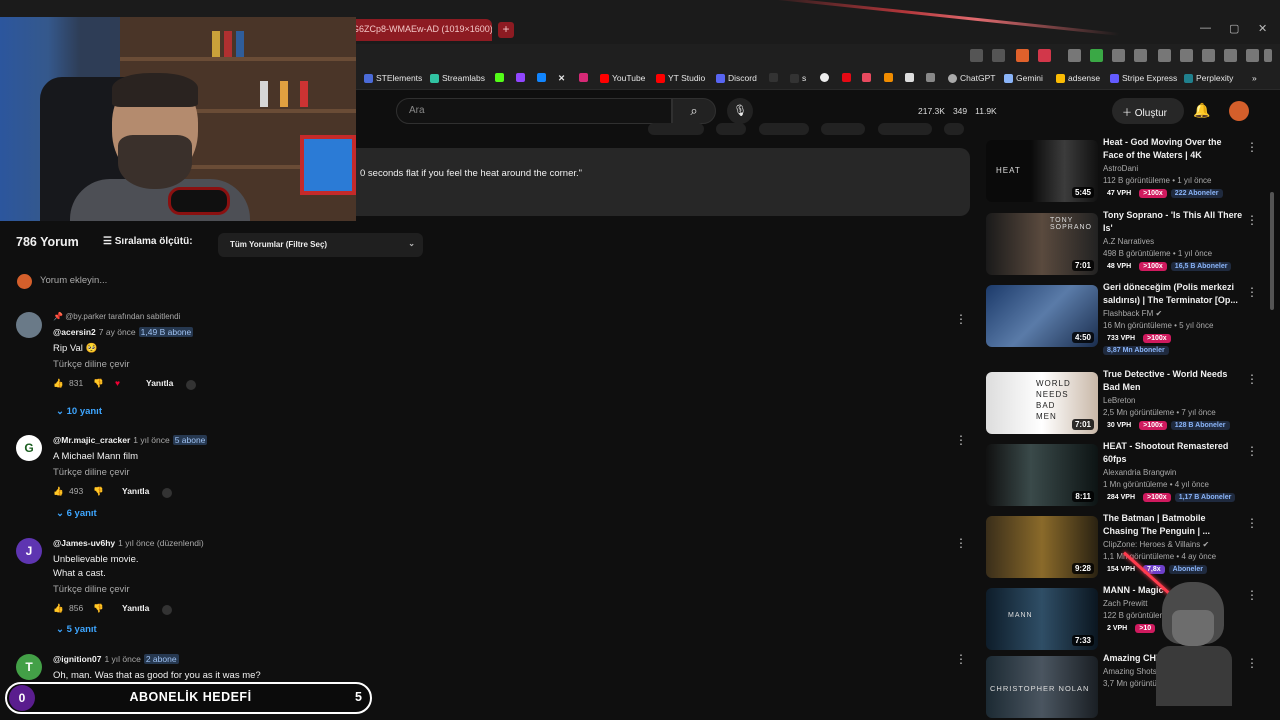 The width and height of the screenshot is (1280, 720). Describe the element at coordinates (418, 30) in the screenshot. I see `browser-tab: G6ZCp8-WMAEw-AD (1019×1600)` at that location.